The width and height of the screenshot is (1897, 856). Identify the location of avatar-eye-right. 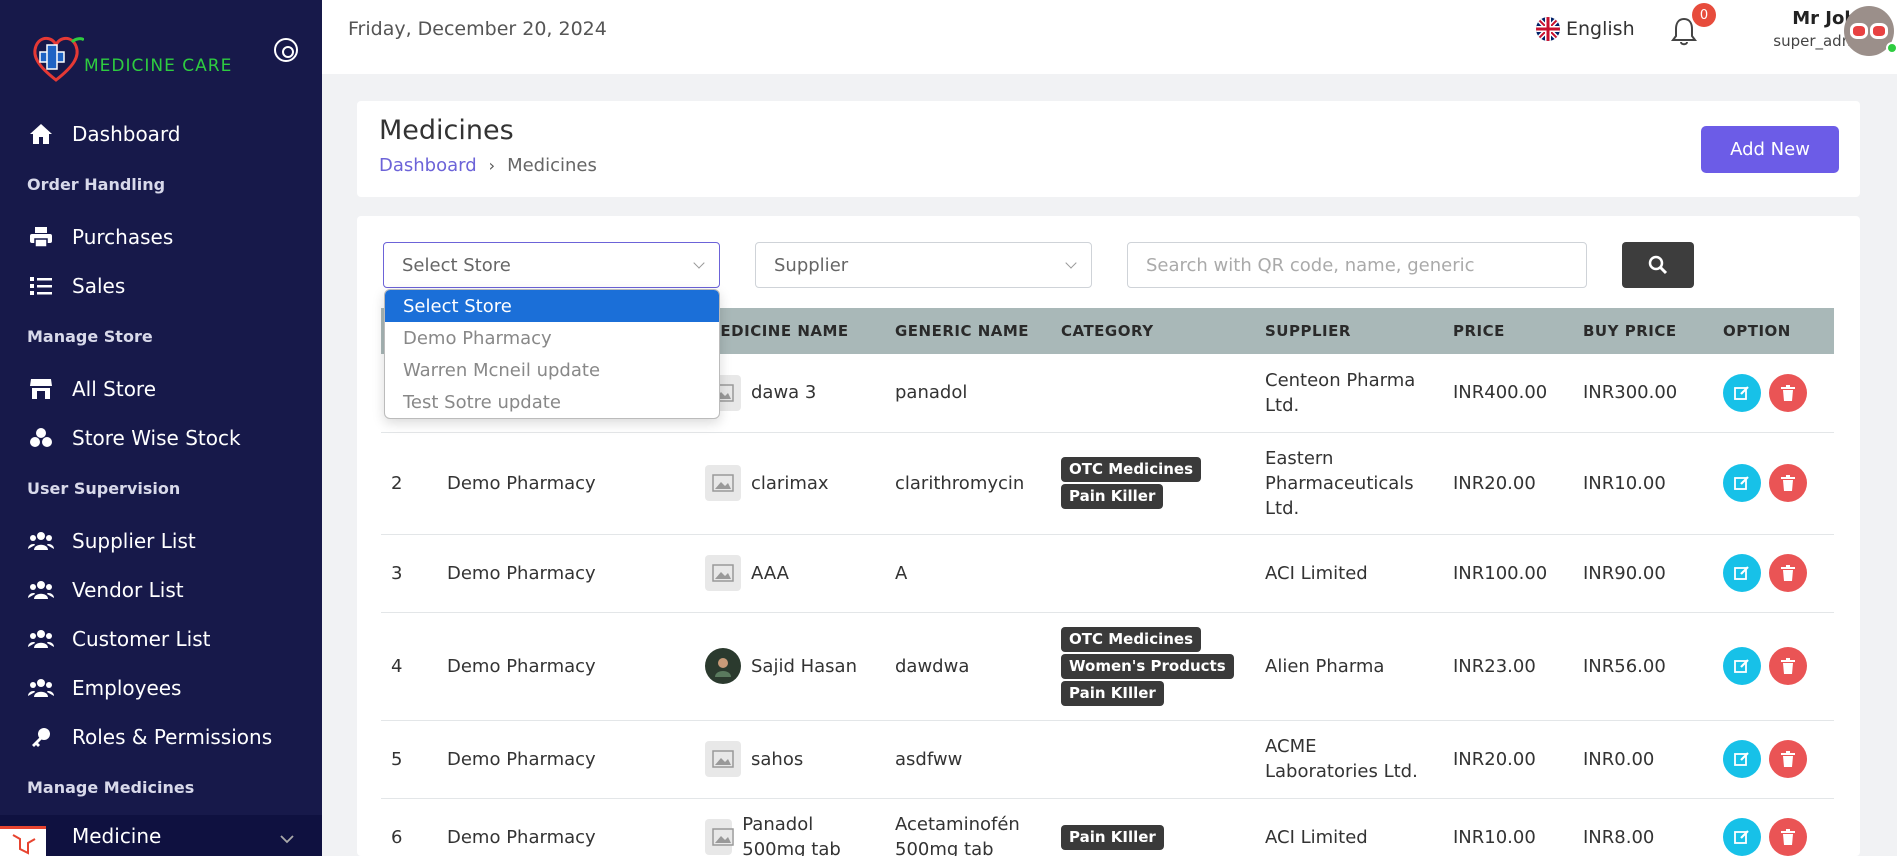
(1879, 31).